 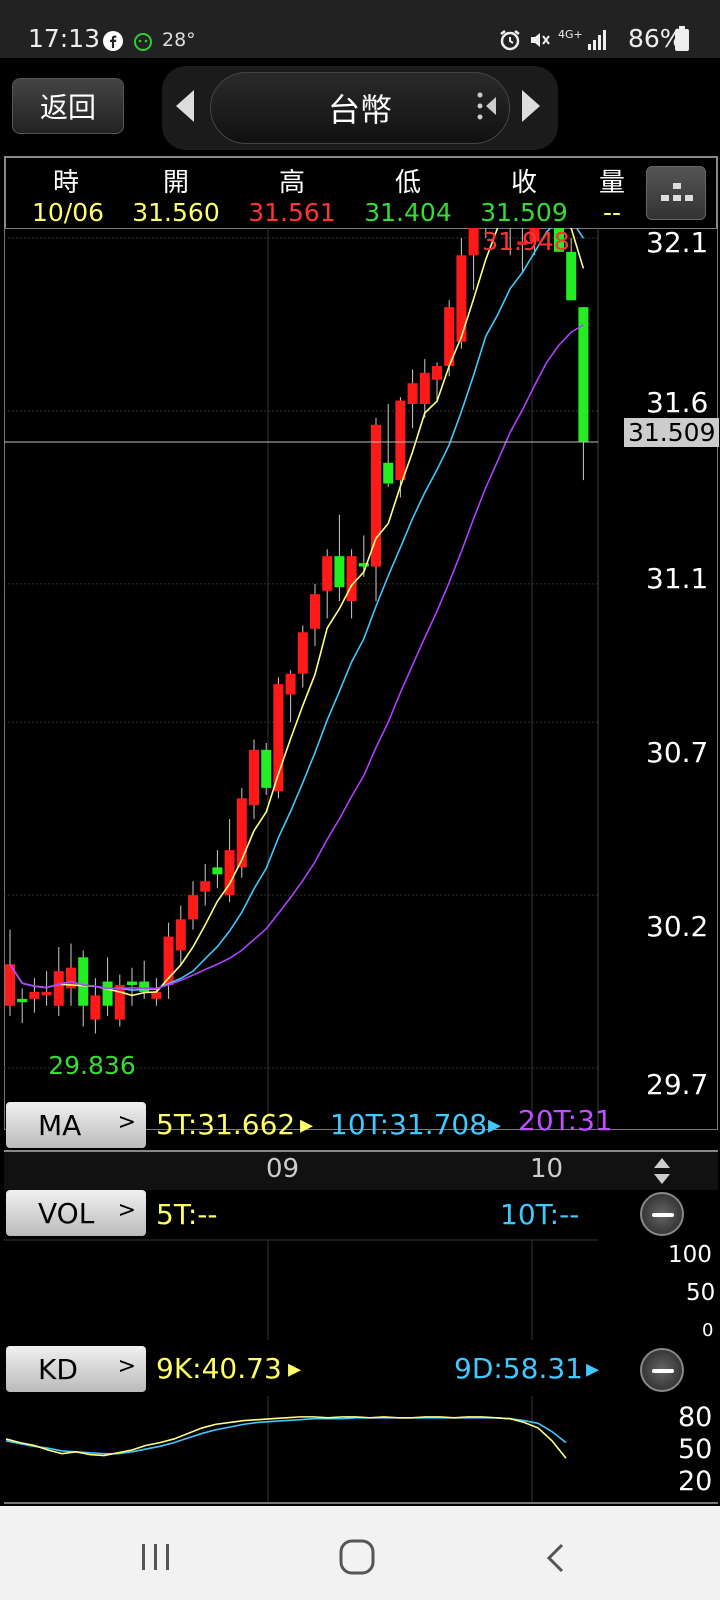 I want to click on vol10-value: 10T:--, so click(x=540, y=1214).